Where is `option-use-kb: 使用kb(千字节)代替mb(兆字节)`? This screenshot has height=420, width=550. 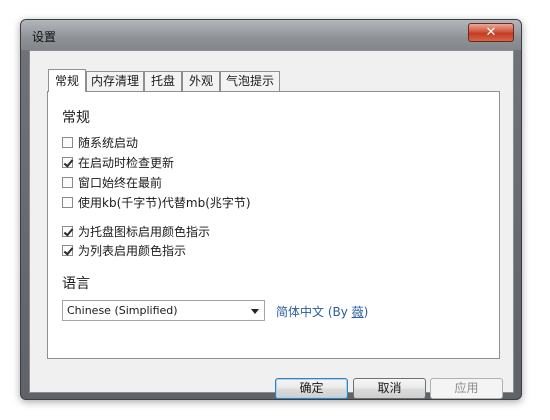 option-use-kb: 使用kb(千字节)代替mb(兆字节) is located at coordinates (156, 202).